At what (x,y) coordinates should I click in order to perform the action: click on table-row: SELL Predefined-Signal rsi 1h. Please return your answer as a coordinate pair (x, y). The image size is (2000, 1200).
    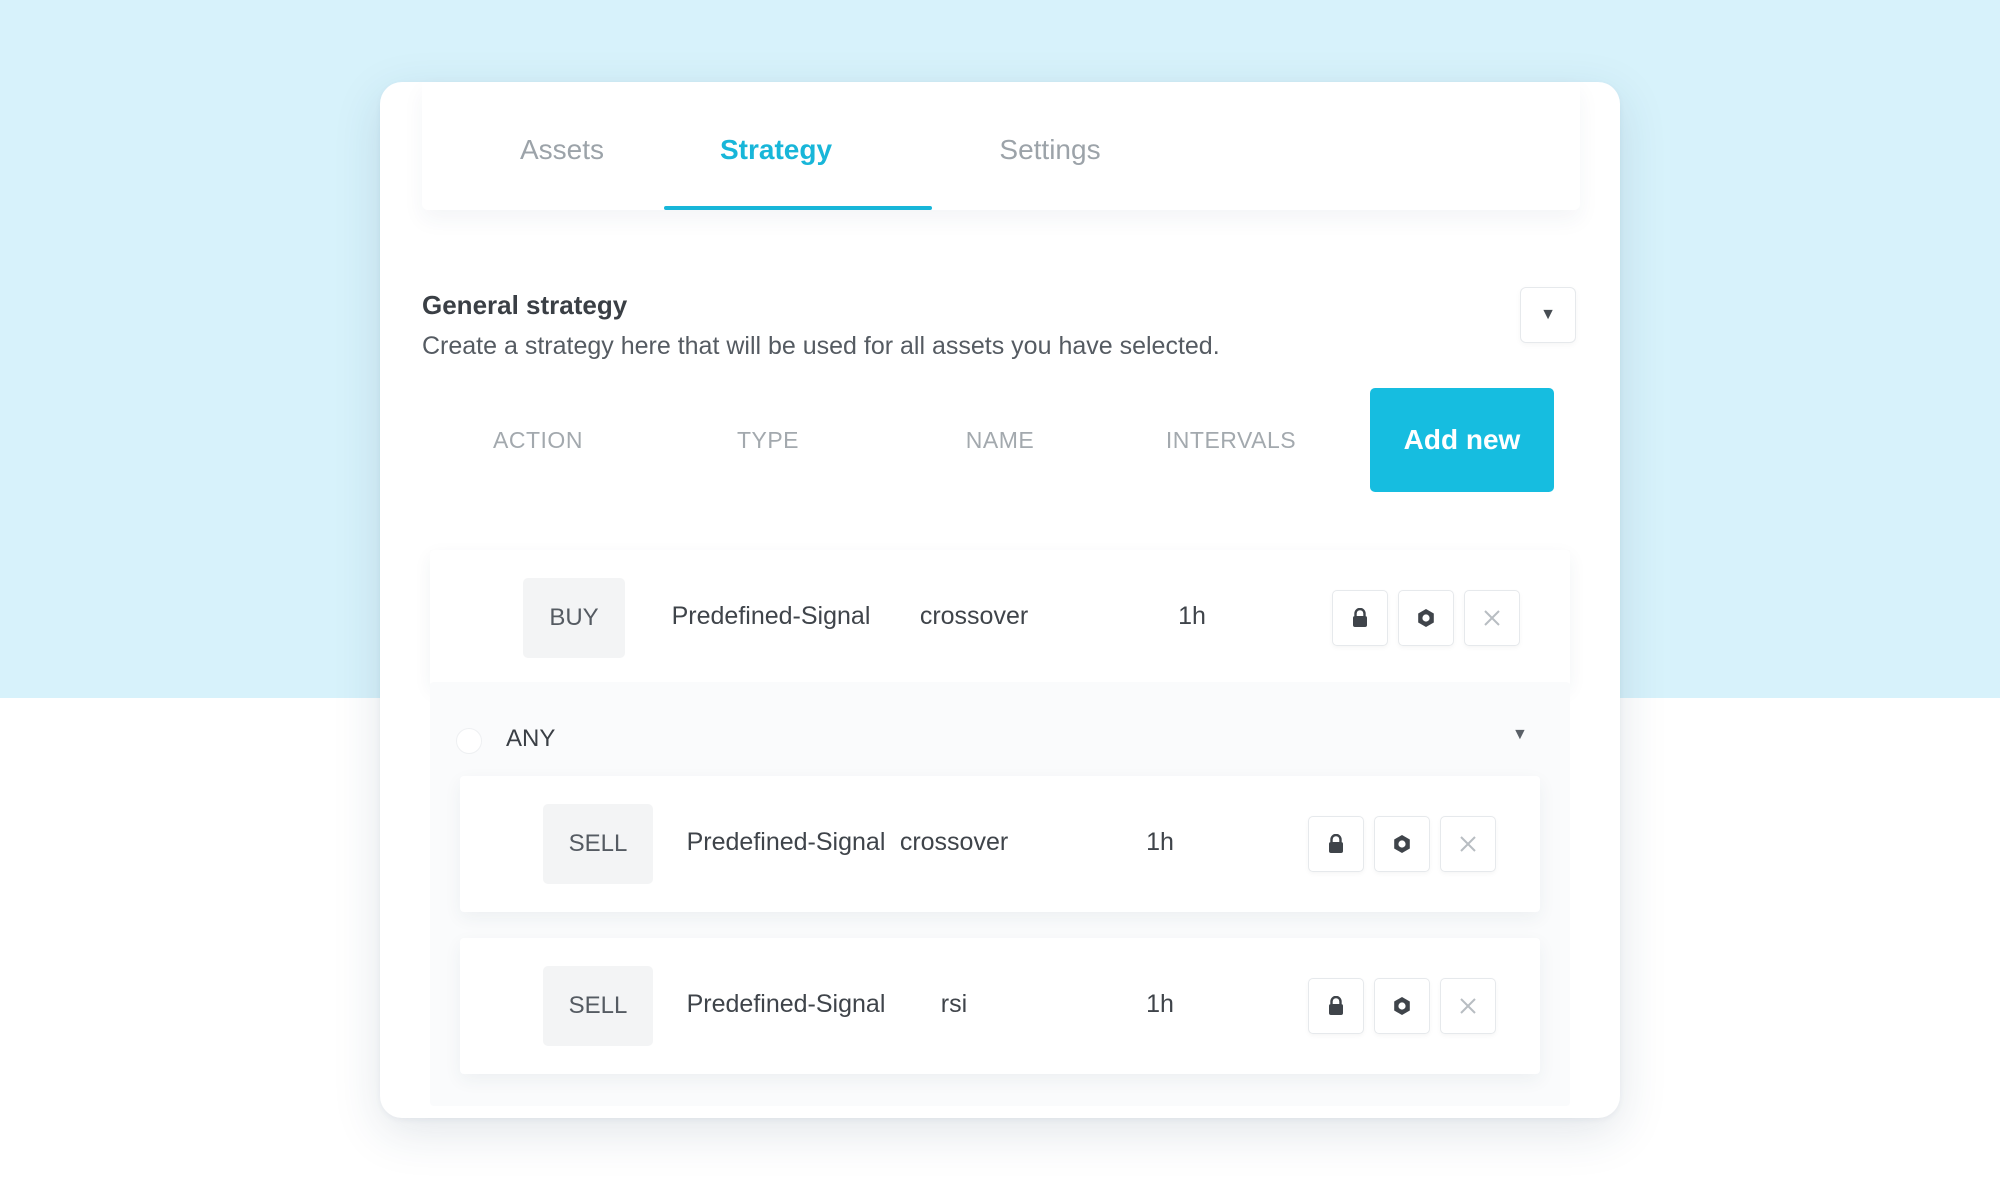
    Looking at the image, I should click on (1000, 1006).